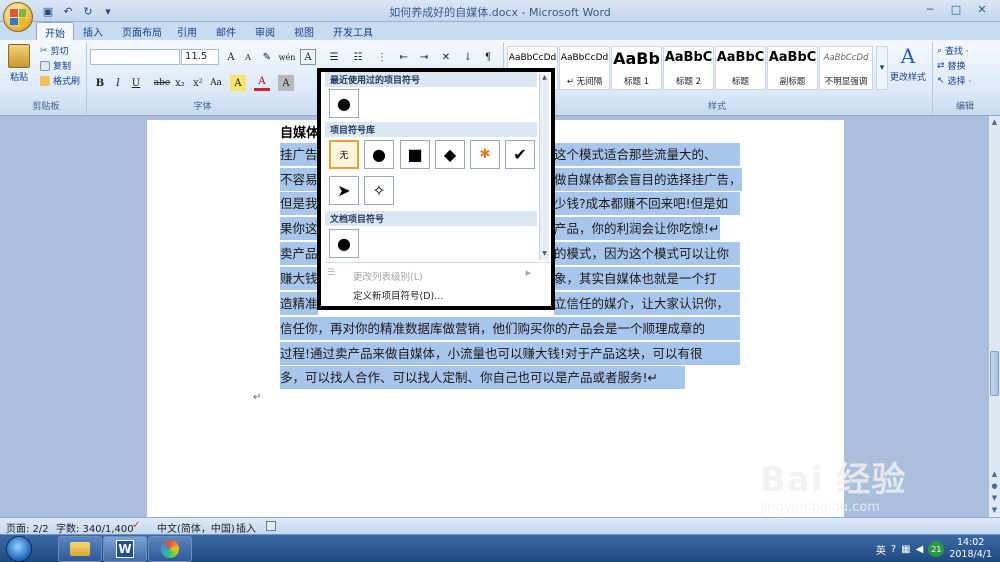  What do you see at coordinates (54, 51) in the screenshot?
I see `cut-button: ✂ 剪切` at bounding box center [54, 51].